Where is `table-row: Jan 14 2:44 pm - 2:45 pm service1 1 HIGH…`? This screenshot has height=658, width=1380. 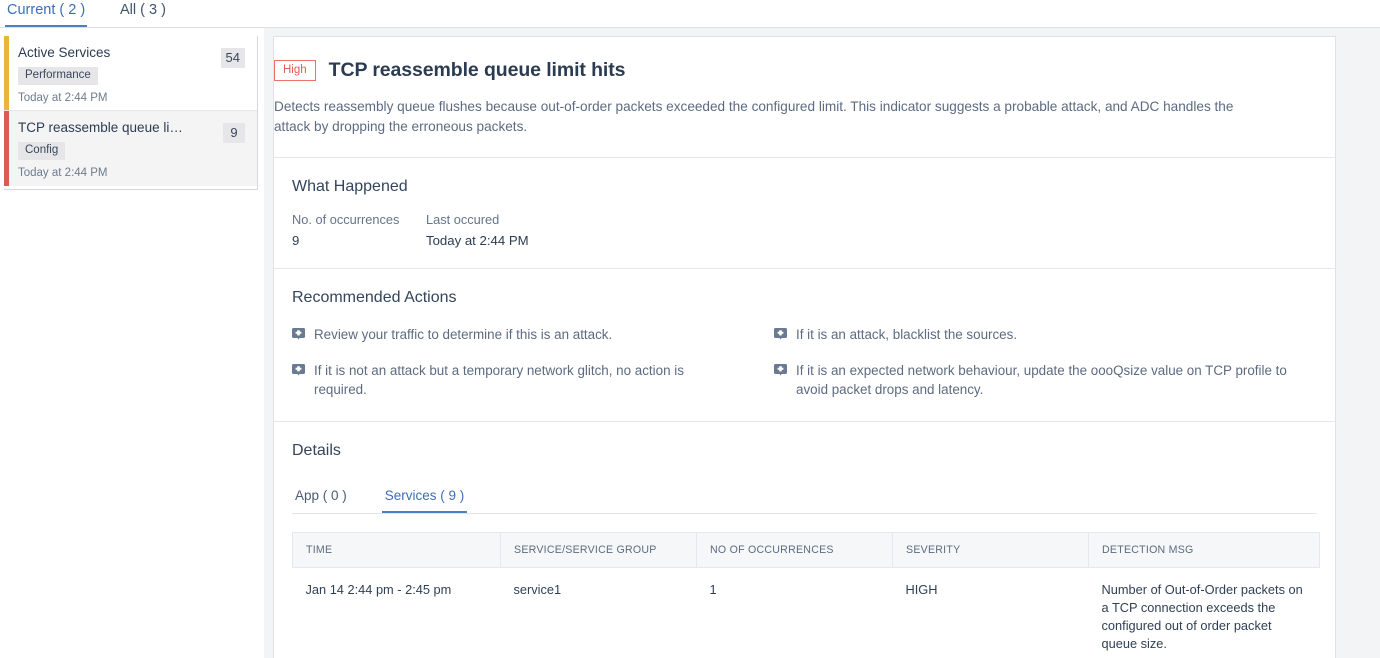 table-row: Jan 14 2:44 pm - 2:45 pm service1 1 HIGH… is located at coordinates (806, 612).